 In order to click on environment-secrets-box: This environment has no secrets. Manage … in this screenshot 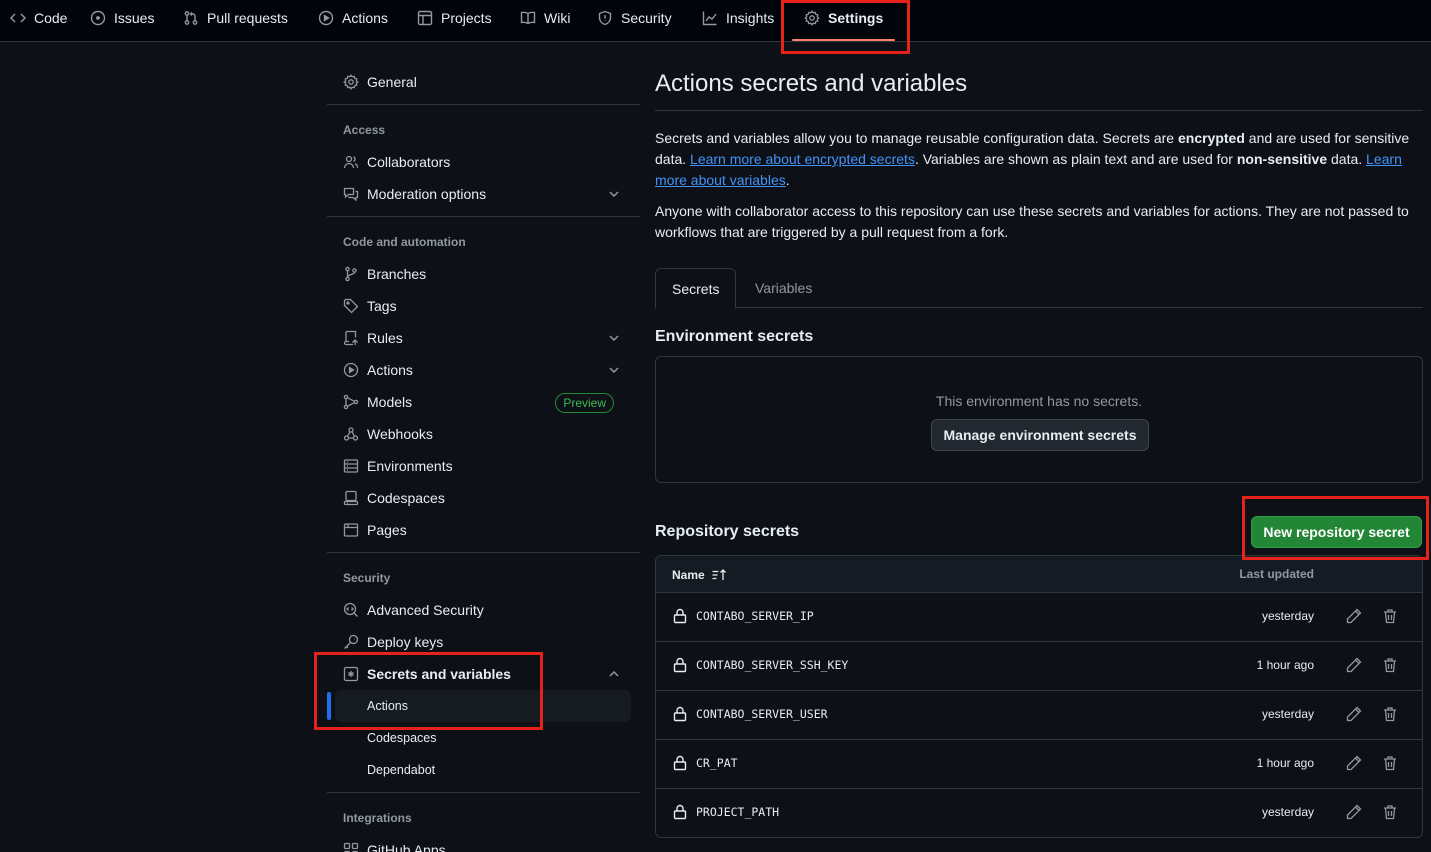, I will do `click(1039, 419)`.